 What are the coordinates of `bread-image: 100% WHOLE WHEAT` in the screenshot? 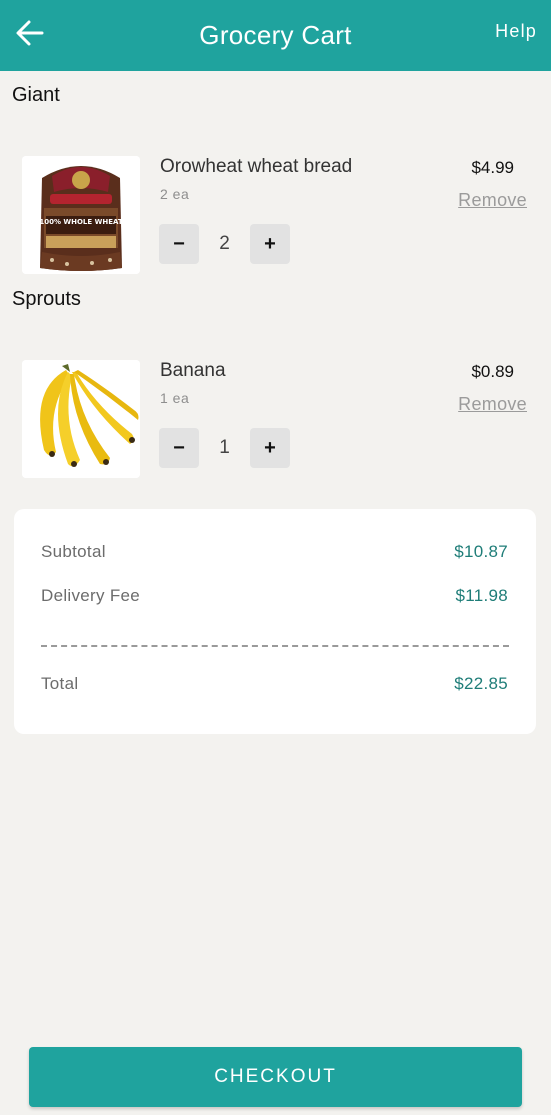 It's located at (81, 215).